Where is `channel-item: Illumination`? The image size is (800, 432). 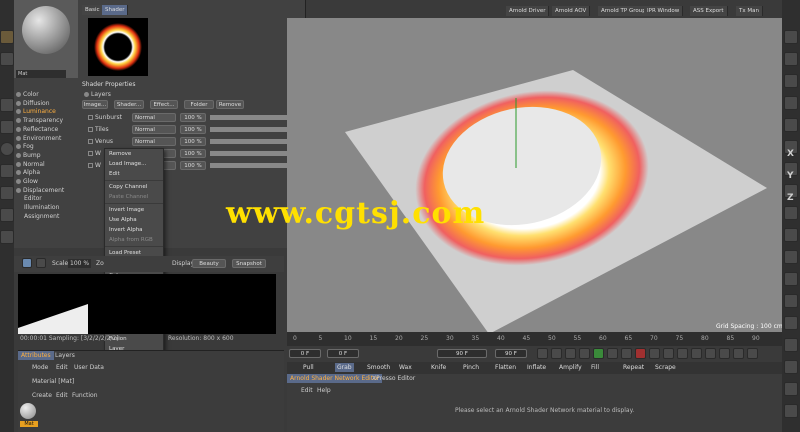 channel-item: Illumination is located at coordinates (37, 207).